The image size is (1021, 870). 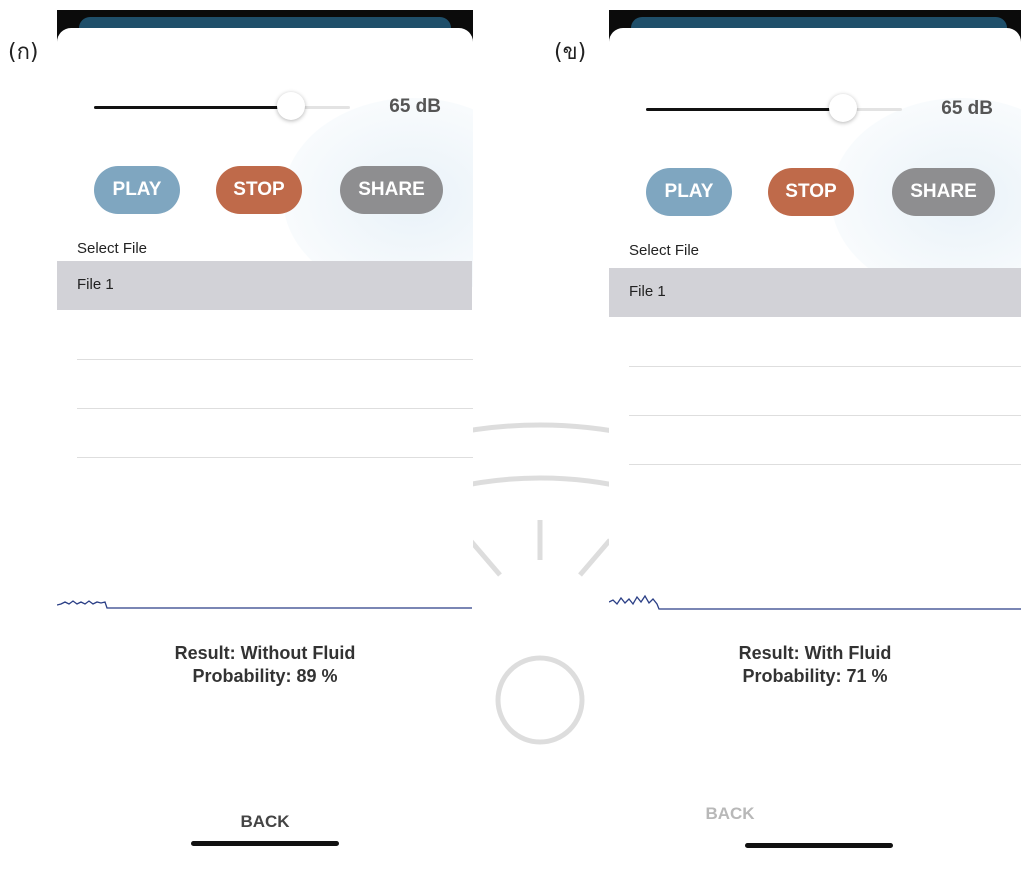 I want to click on result-label: Result: Without Fluid, so click(x=265, y=653).